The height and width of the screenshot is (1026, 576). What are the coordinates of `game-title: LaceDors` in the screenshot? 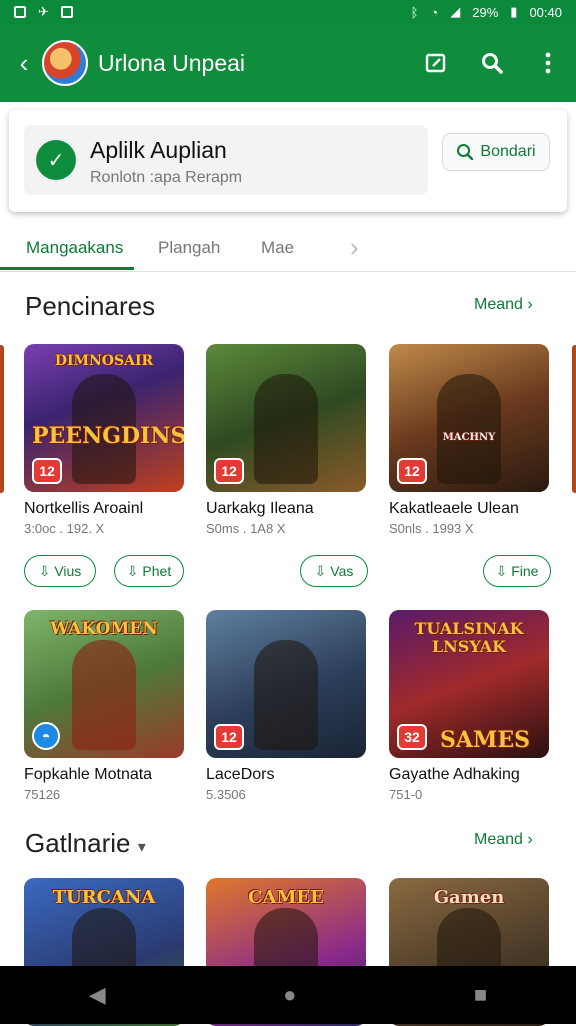 It's located at (240, 774).